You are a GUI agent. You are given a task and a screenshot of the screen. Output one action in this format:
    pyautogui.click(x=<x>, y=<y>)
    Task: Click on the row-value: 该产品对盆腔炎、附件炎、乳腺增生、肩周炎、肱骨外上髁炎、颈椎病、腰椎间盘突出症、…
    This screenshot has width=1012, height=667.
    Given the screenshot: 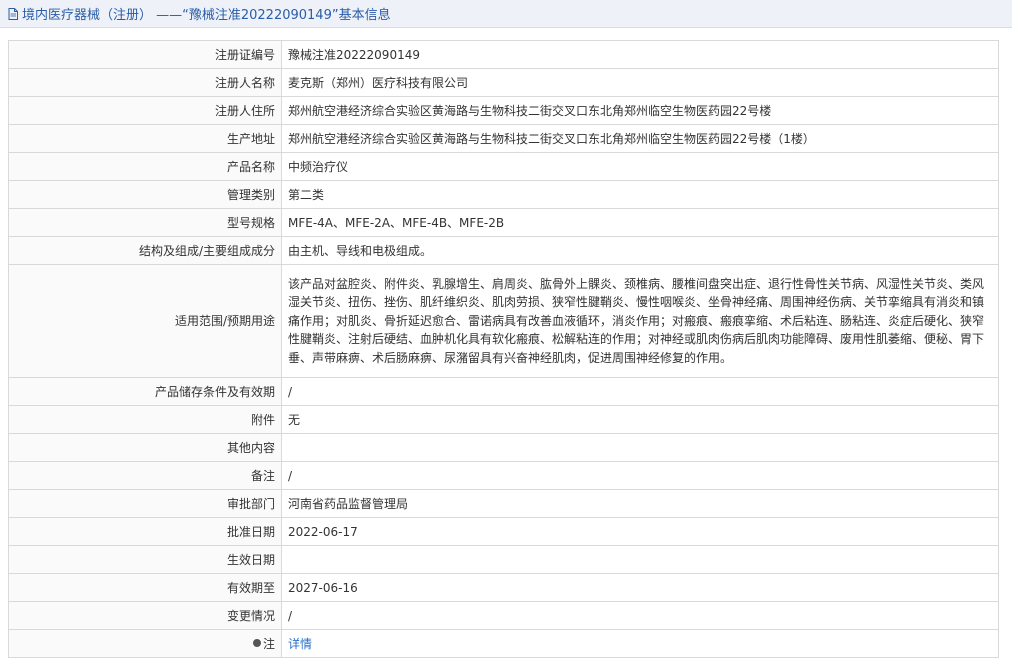 What is the action you would take?
    pyautogui.click(x=640, y=321)
    